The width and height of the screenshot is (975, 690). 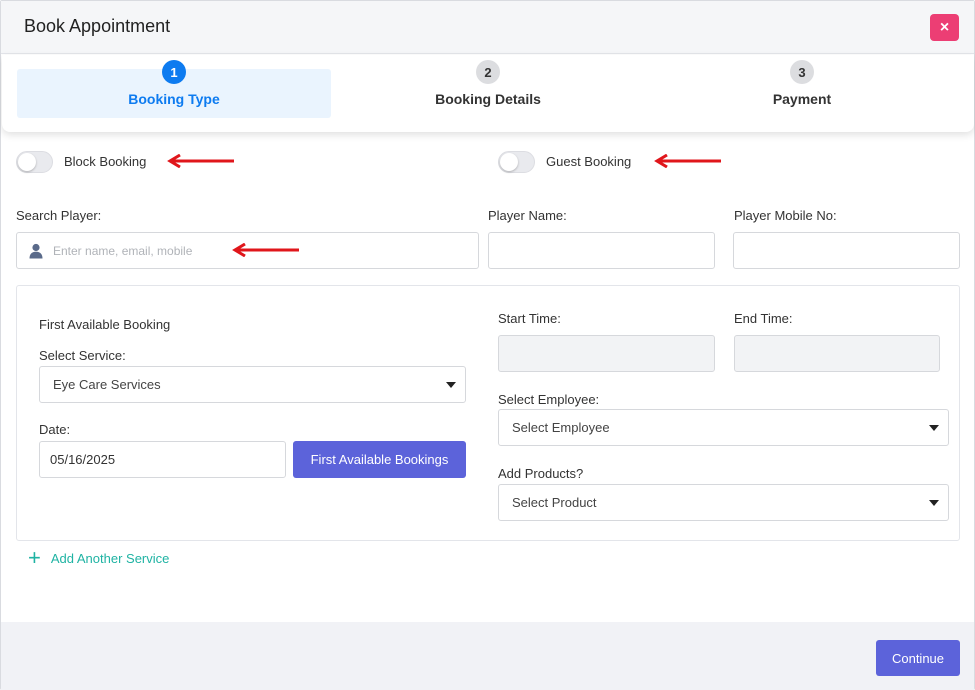 What do you see at coordinates (554, 502) in the screenshot?
I see `select-product-value: Select Product` at bounding box center [554, 502].